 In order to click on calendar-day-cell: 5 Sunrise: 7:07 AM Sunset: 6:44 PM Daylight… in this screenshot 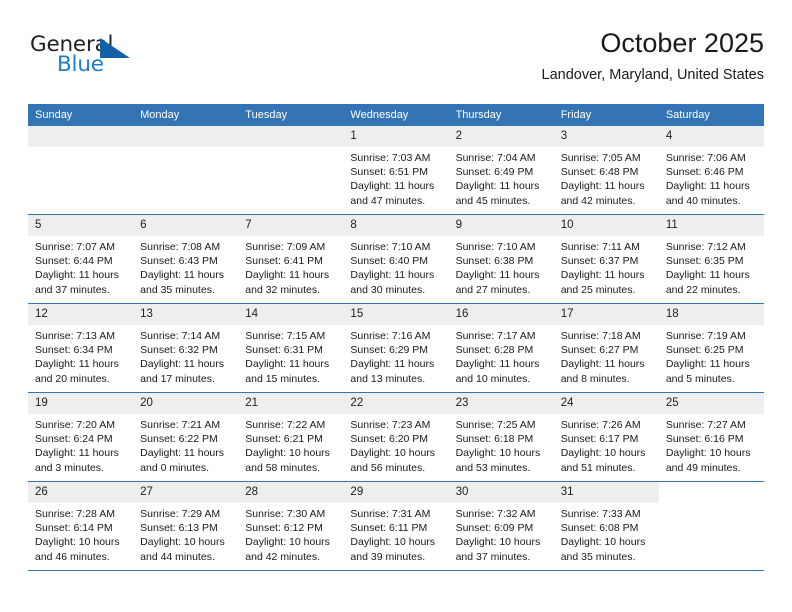, I will do `click(81, 259)`.